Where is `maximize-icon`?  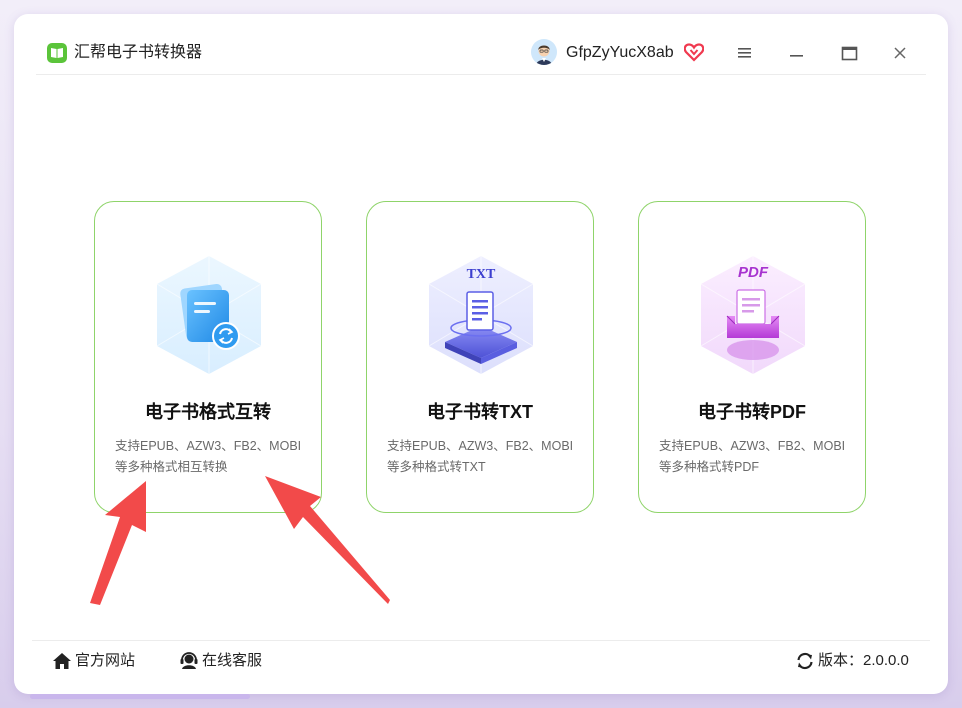 maximize-icon is located at coordinates (849, 53).